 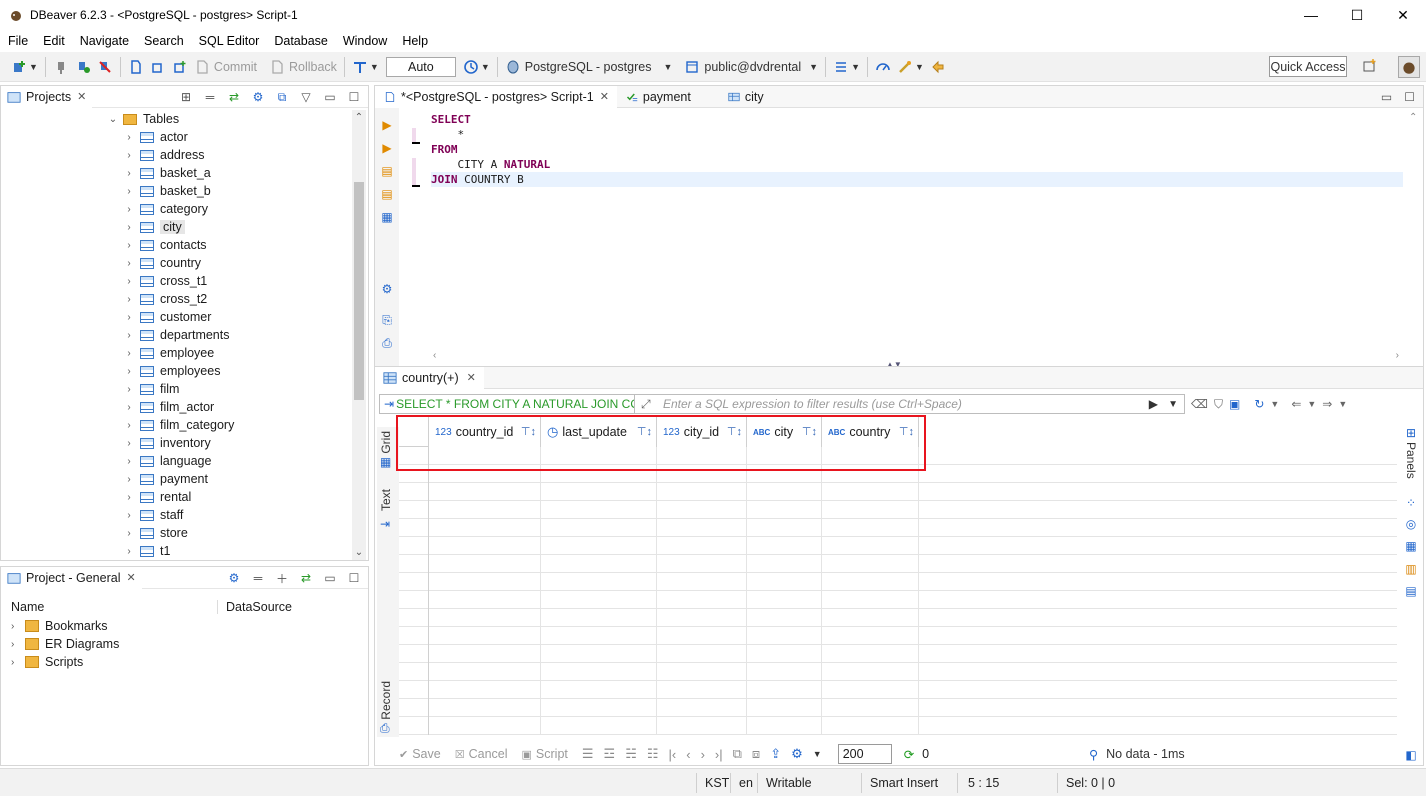 What do you see at coordinates (104, 41) in the screenshot?
I see `menu-navigate: Navigate` at bounding box center [104, 41].